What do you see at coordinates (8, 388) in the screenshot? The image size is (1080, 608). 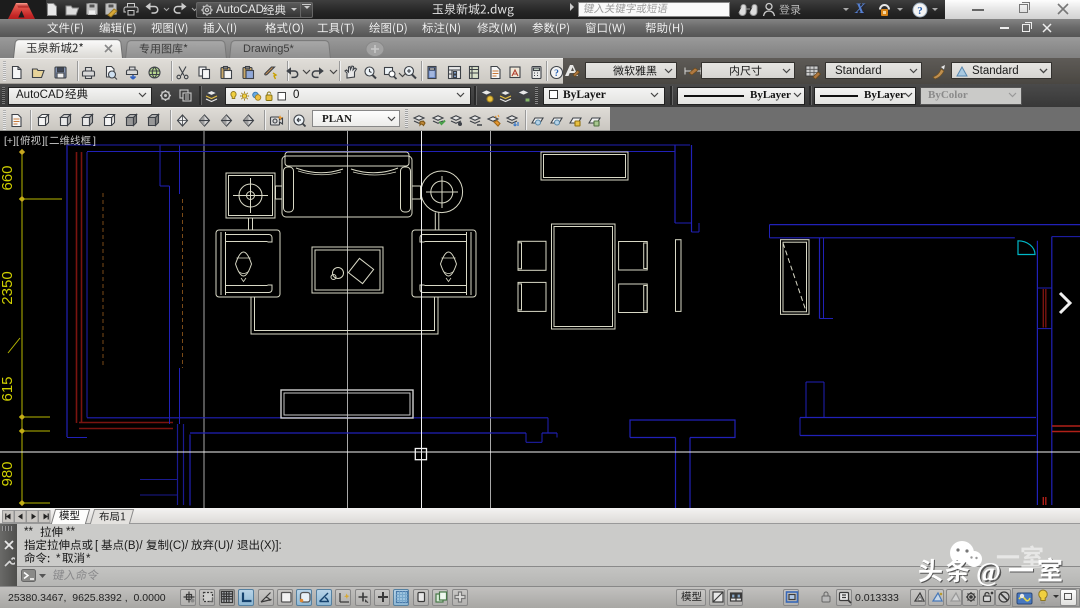 I see `svg-text: 615` at bounding box center [8, 388].